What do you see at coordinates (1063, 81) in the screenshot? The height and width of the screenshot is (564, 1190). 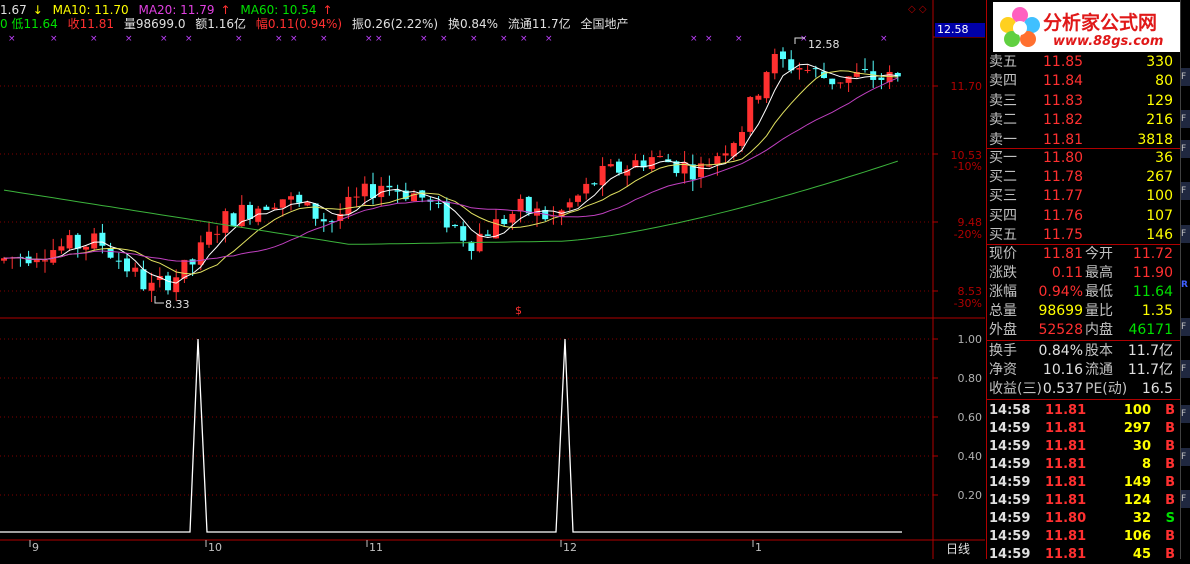 I see `ask-price: 11.84` at bounding box center [1063, 81].